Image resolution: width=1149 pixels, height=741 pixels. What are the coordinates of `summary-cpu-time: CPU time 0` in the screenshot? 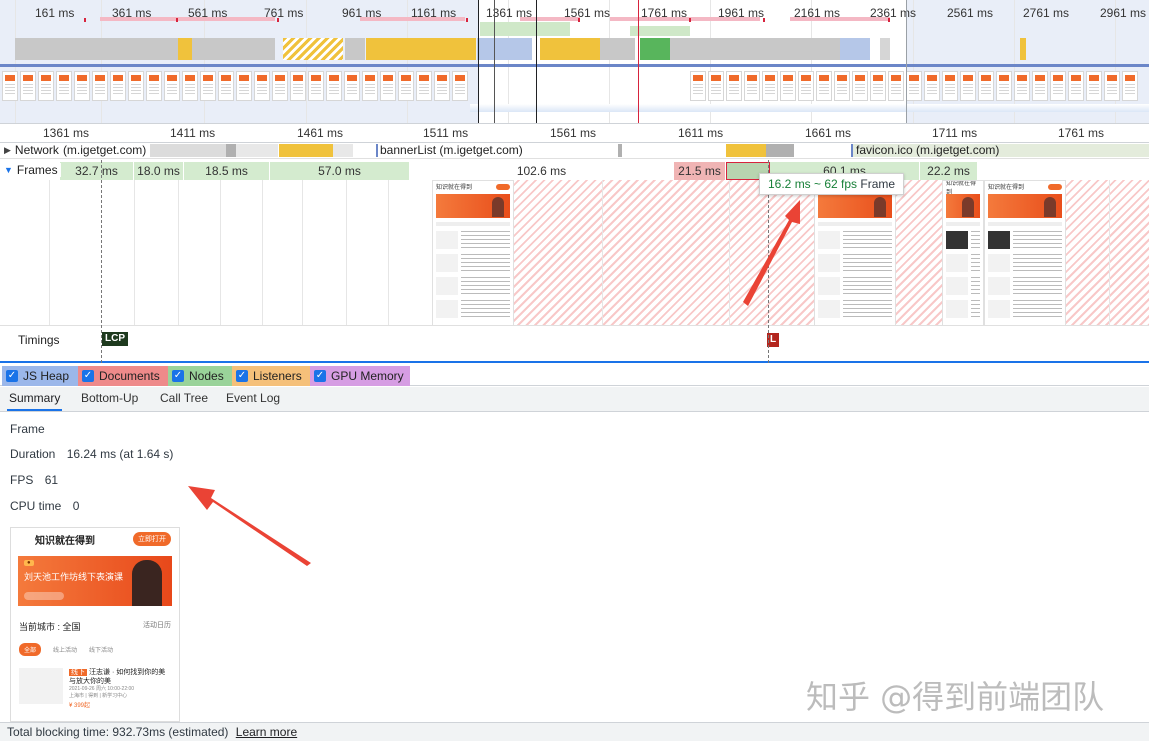 It's located at (44, 506).